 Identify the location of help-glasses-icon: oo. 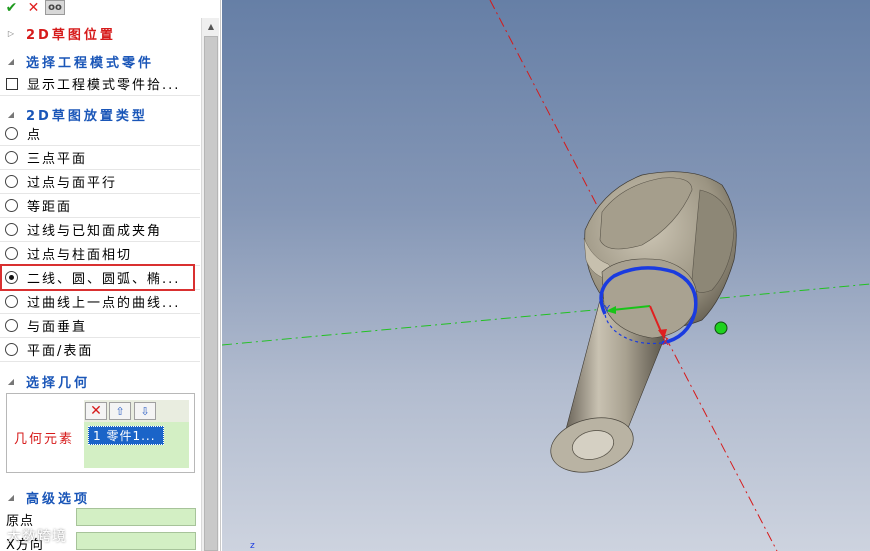
(55, 7).